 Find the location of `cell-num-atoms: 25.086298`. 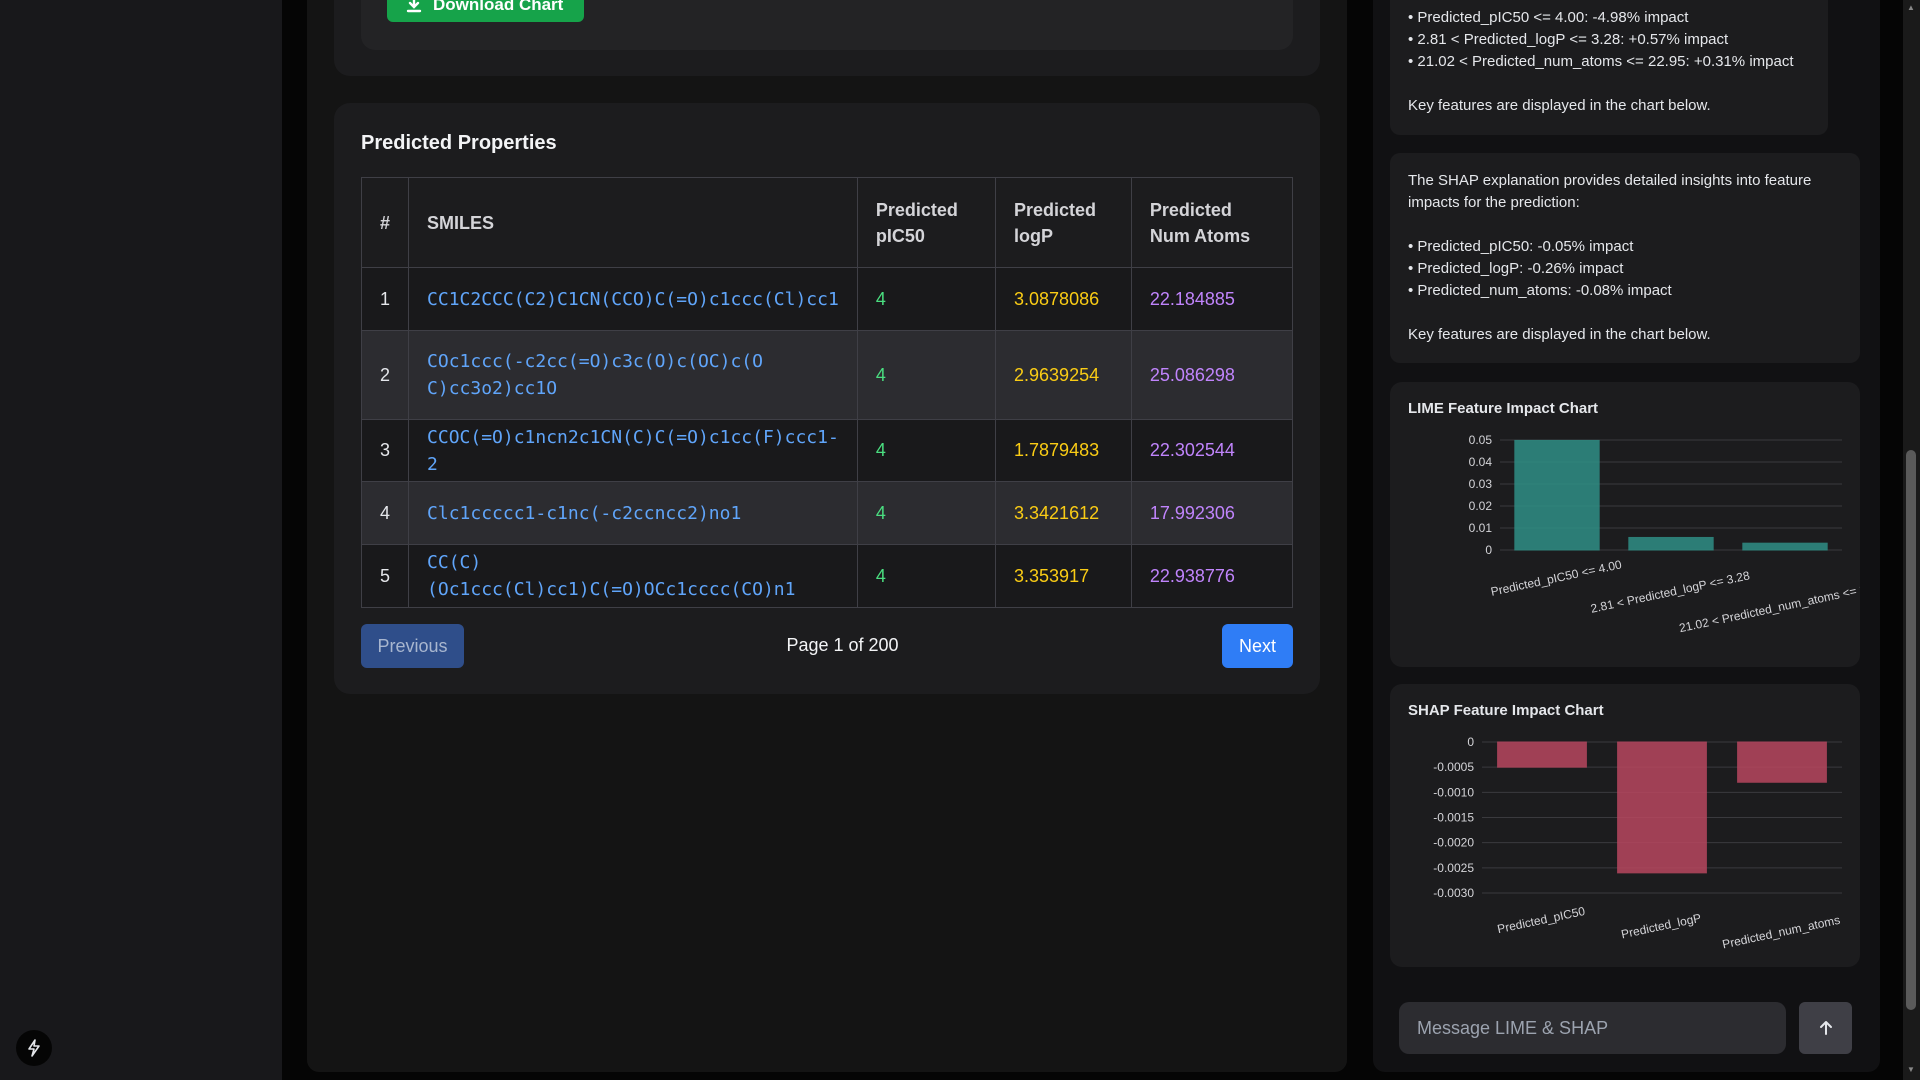

cell-num-atoms: 25.086298 is located at coordinates (1212, 375).